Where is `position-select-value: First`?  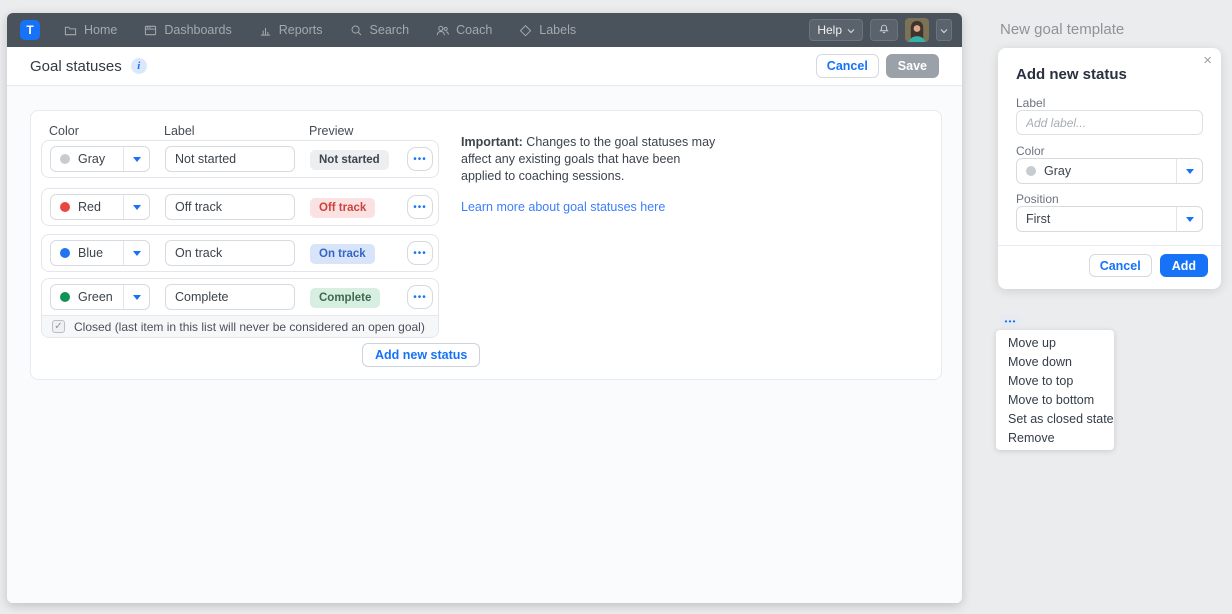 position-select-value: First is located at coordinates (1038, 219).